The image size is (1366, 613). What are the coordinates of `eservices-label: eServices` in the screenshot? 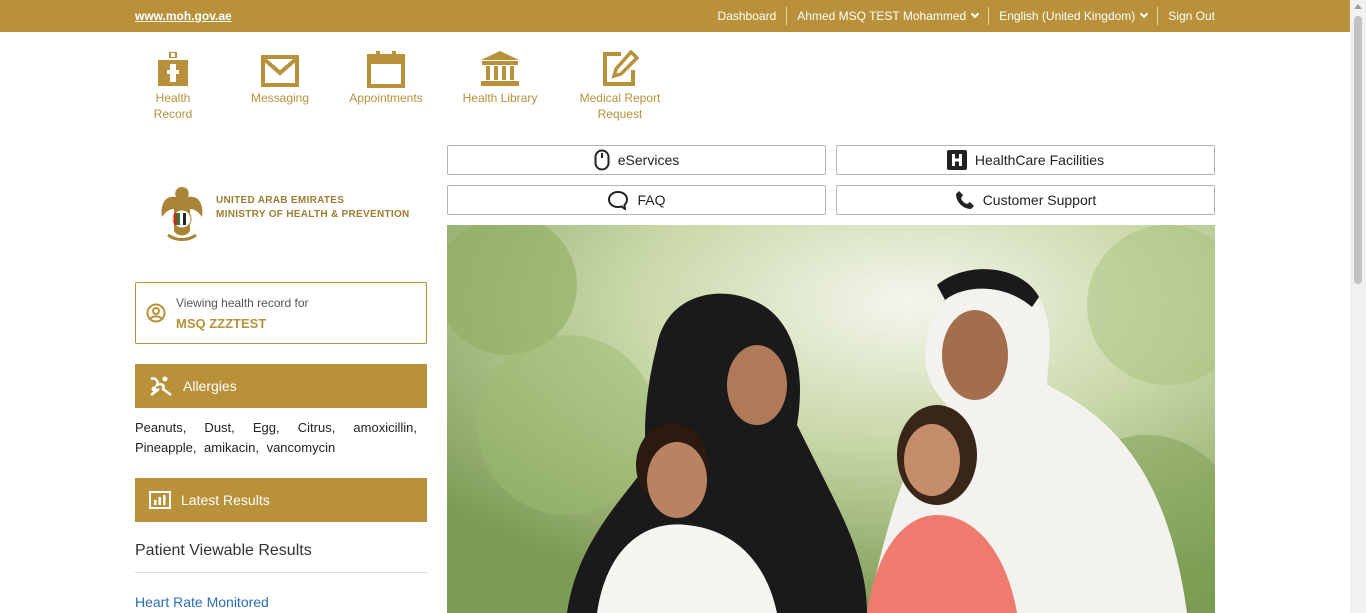 It's located at (648, 160).